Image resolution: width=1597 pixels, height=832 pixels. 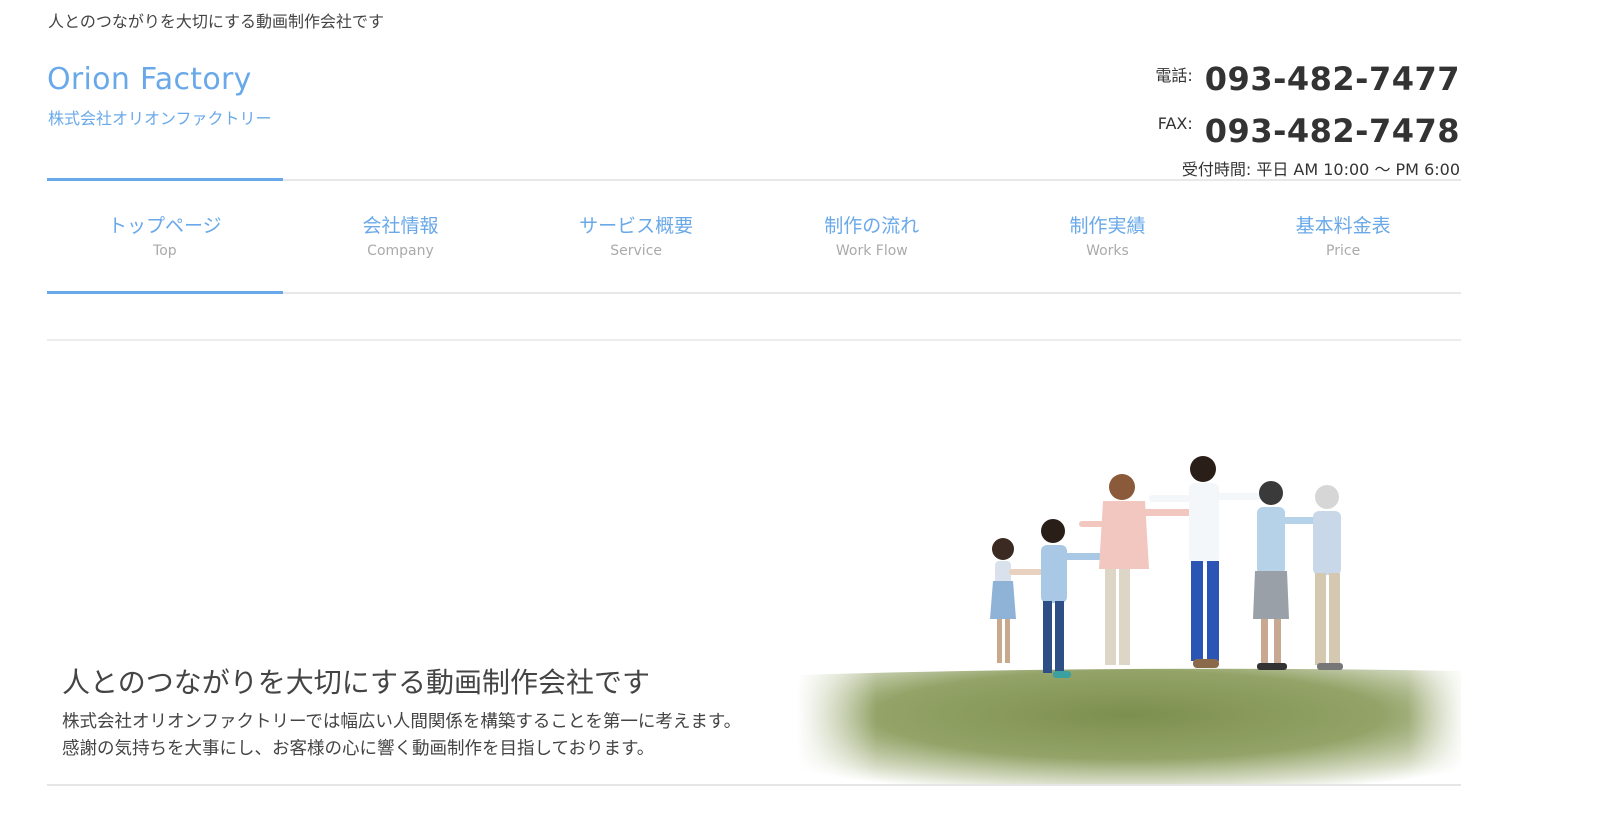 I want to click on nav-item-sublabel: Works, so click(x=1107, y=251).